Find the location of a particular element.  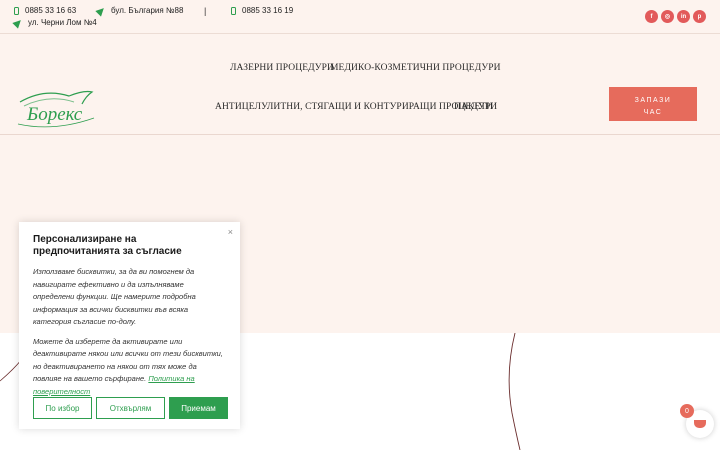

linkedin-icon: in is located at coordinates (683, 16).